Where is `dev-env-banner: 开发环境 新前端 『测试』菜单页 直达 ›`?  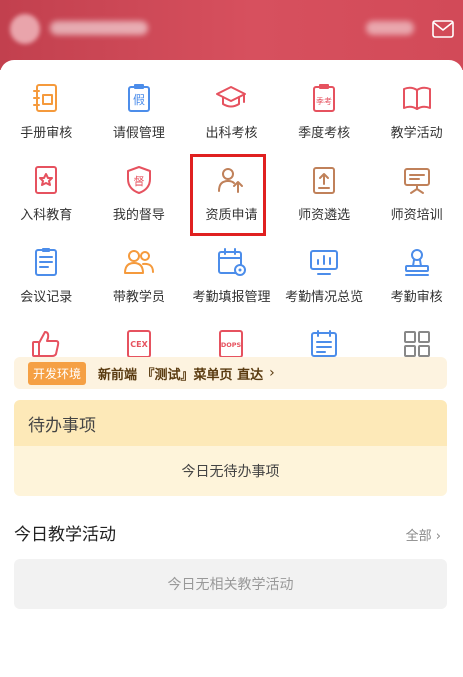 dev-env-banner: 开发环境 新前端 『测试』菜单页 直达 › is located at coordinates (230, 373).